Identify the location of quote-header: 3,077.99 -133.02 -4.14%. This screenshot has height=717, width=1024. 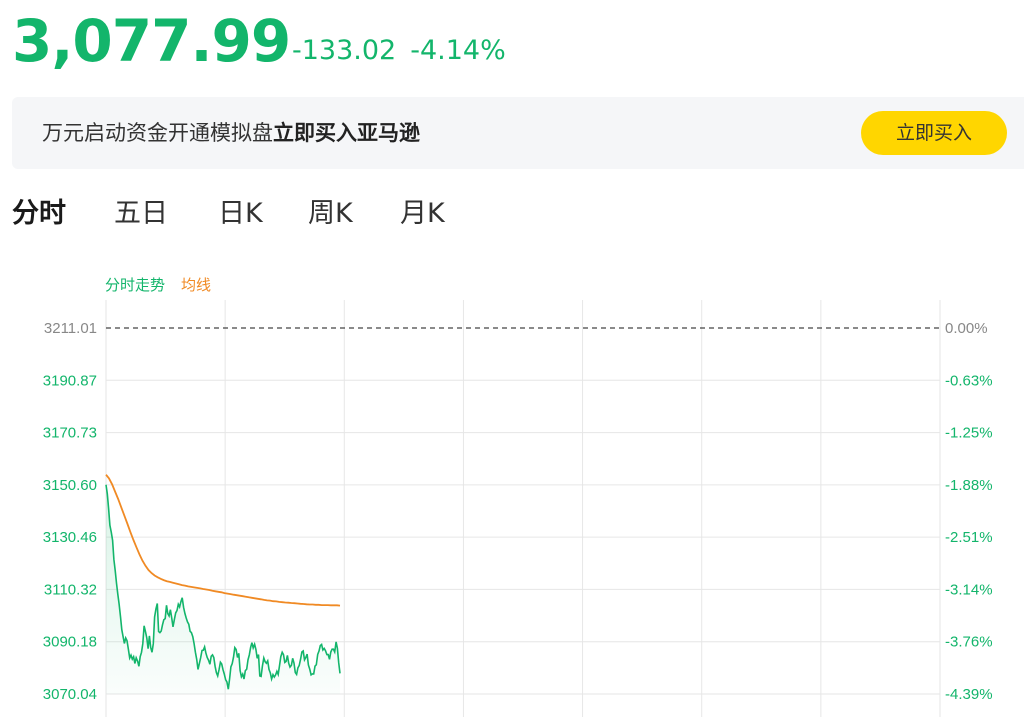
(512, 45).